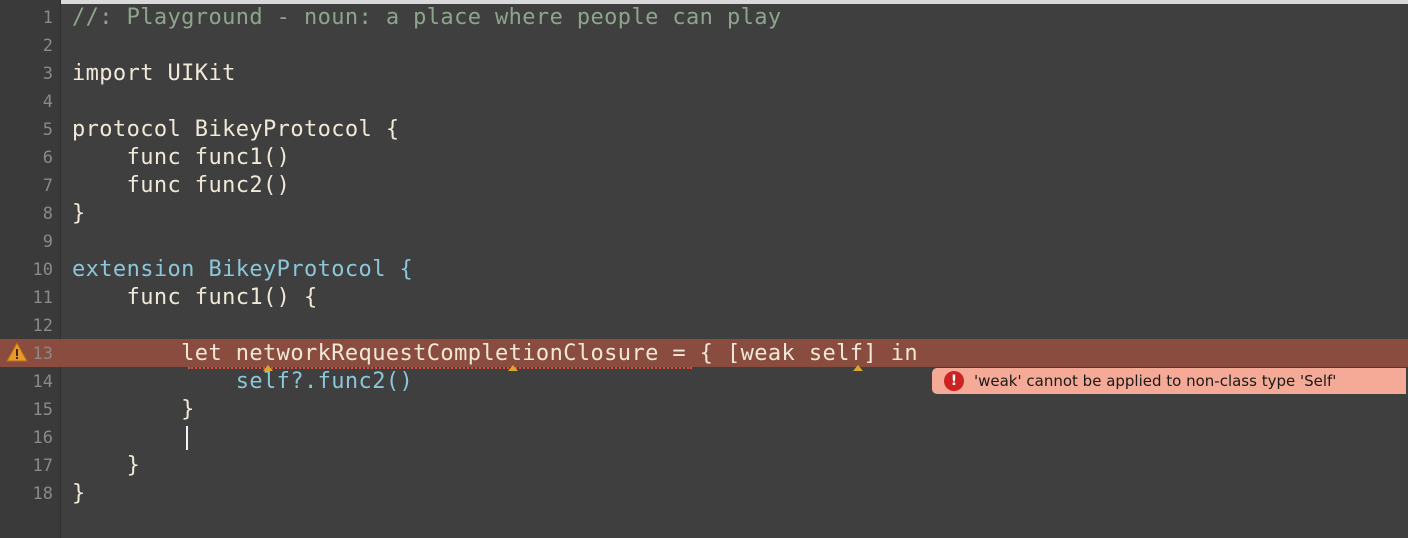 The image size is (1408, 538). What do you see at coordinates (42, 382) in the screenshot?
I see `line-number: 14` at bounding box center [42, 382].